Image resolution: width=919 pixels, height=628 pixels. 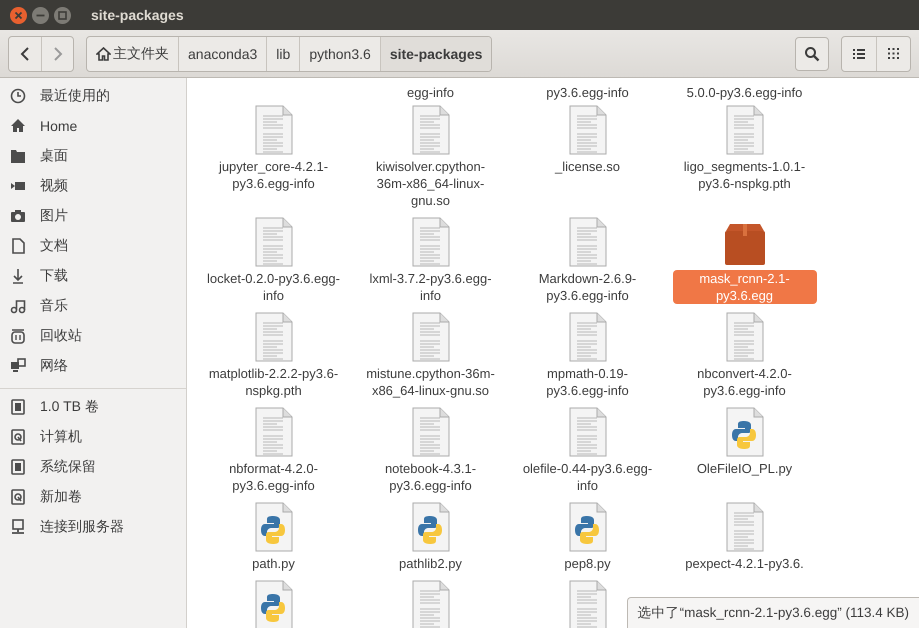 I want to click on music-note-icon, so click(x=18, y=306).